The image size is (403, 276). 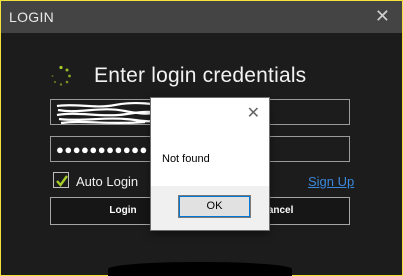 What do you see at coordinates (200, 75) in the screenshot?
I see `page-heading: Enter login credentials` at bounding box center [200, 75].